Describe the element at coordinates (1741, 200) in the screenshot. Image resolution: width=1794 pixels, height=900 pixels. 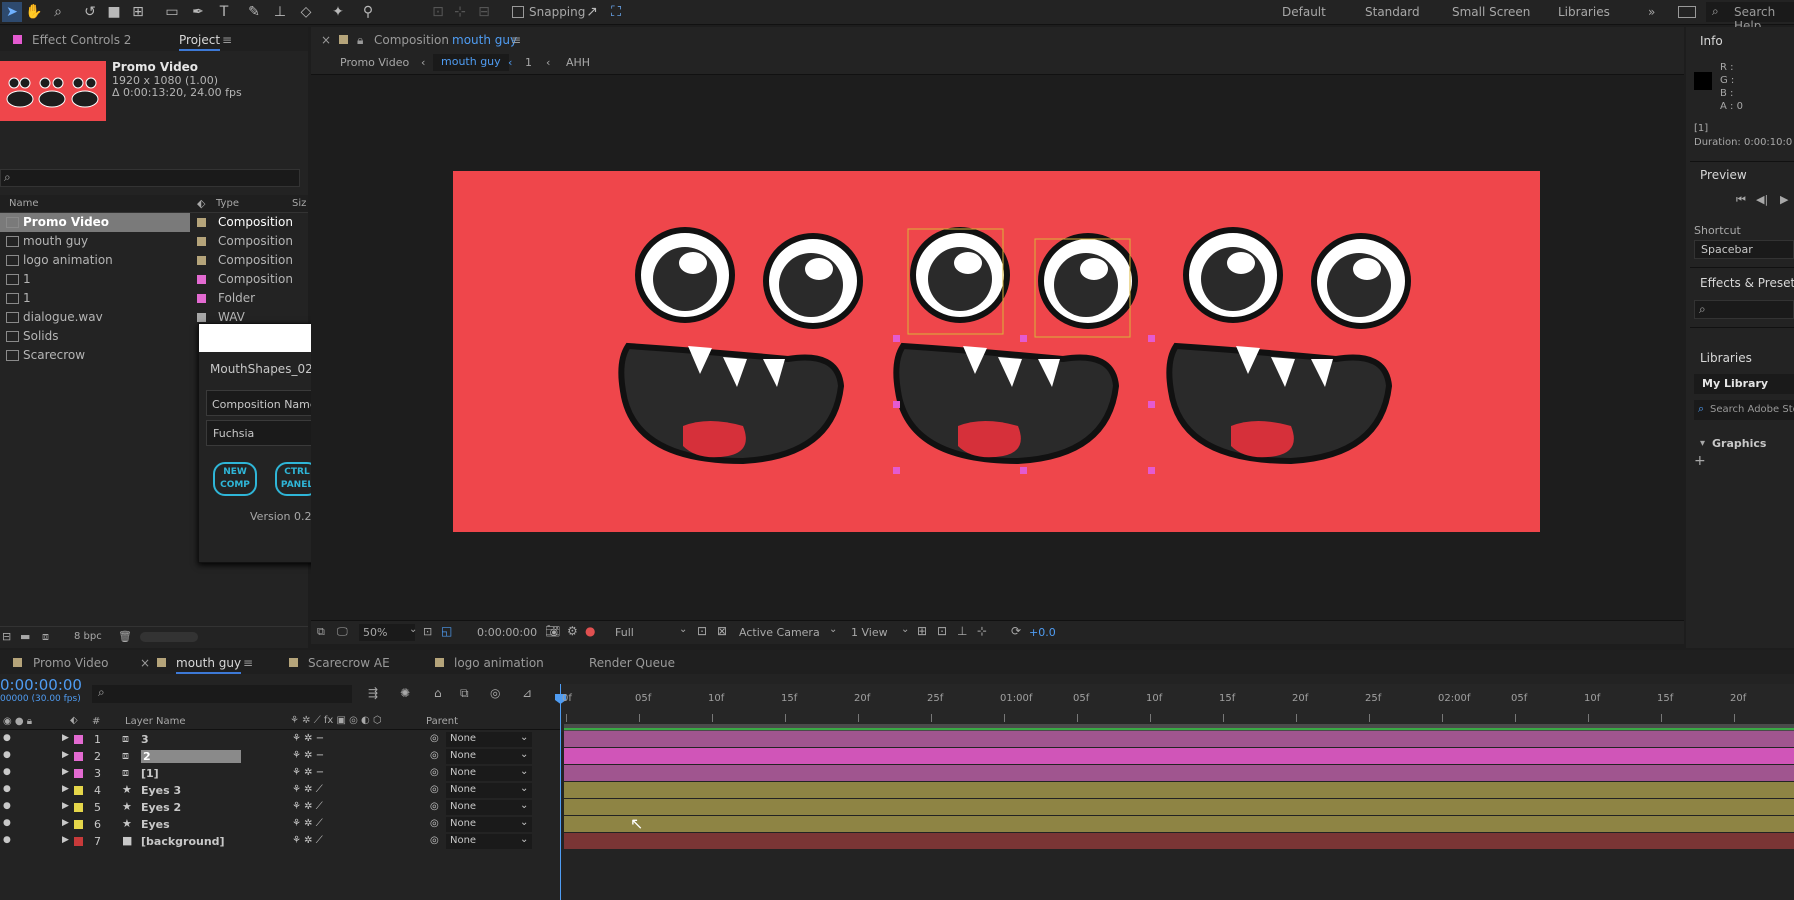
I see `first-frame-icon: ⏮` at that location.